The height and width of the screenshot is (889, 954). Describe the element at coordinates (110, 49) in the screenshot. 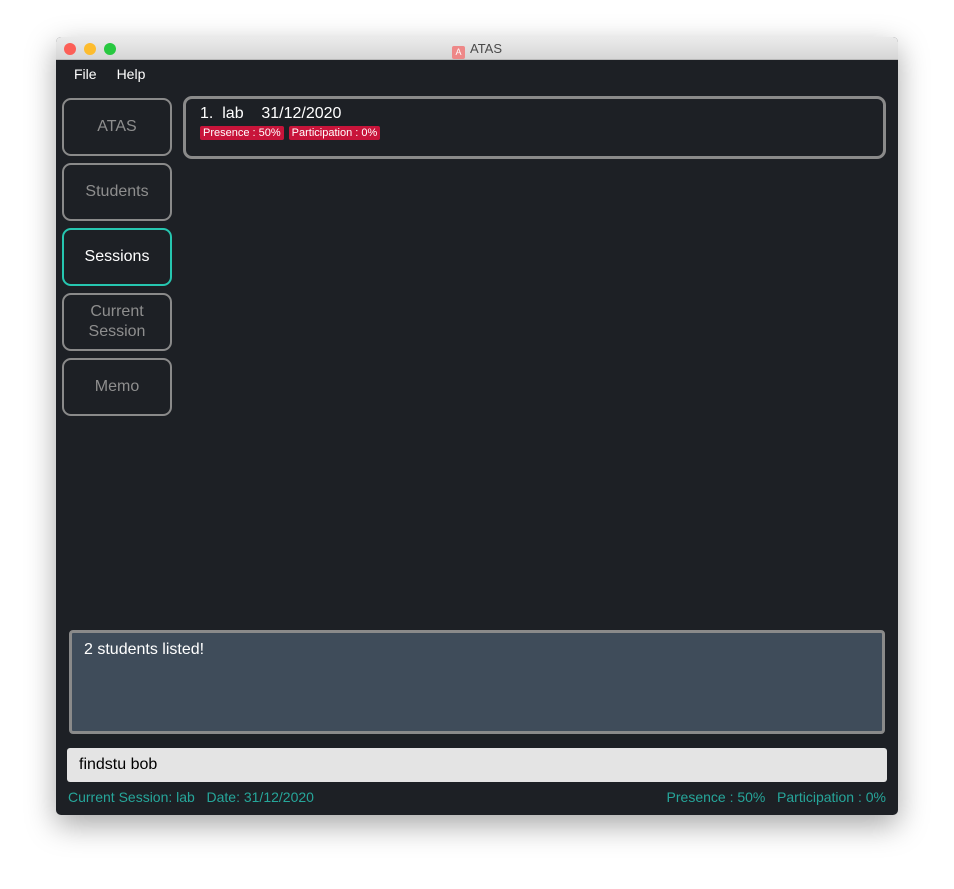

I see `maximize-button` at that location.